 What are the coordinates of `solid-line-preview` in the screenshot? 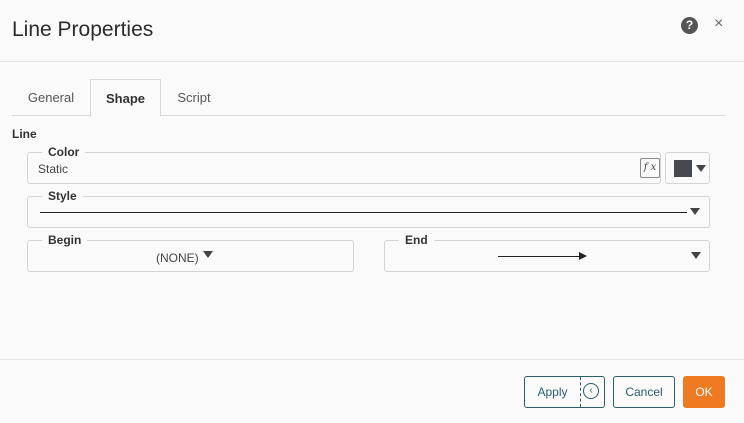 It's located at (363, 212).